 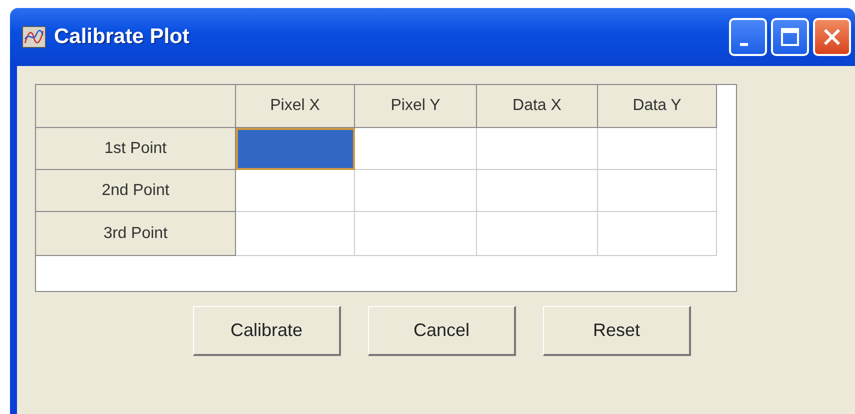 I want to click on maximize-icon, so click(x=790, y=37).